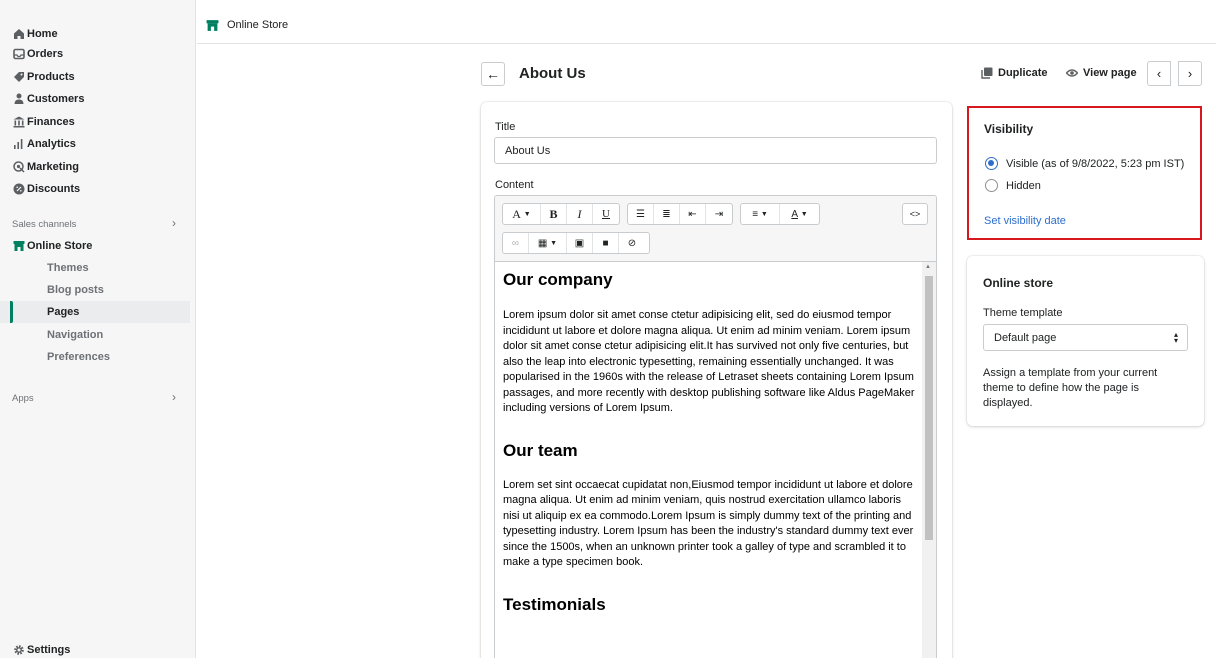 The height and width of the screenshot is (658, 1216). What do you see at coordinates (95, 357) in the screenshot?
I see `sidebar-item-preferences: Preferences` at bounding box center [95, 357].